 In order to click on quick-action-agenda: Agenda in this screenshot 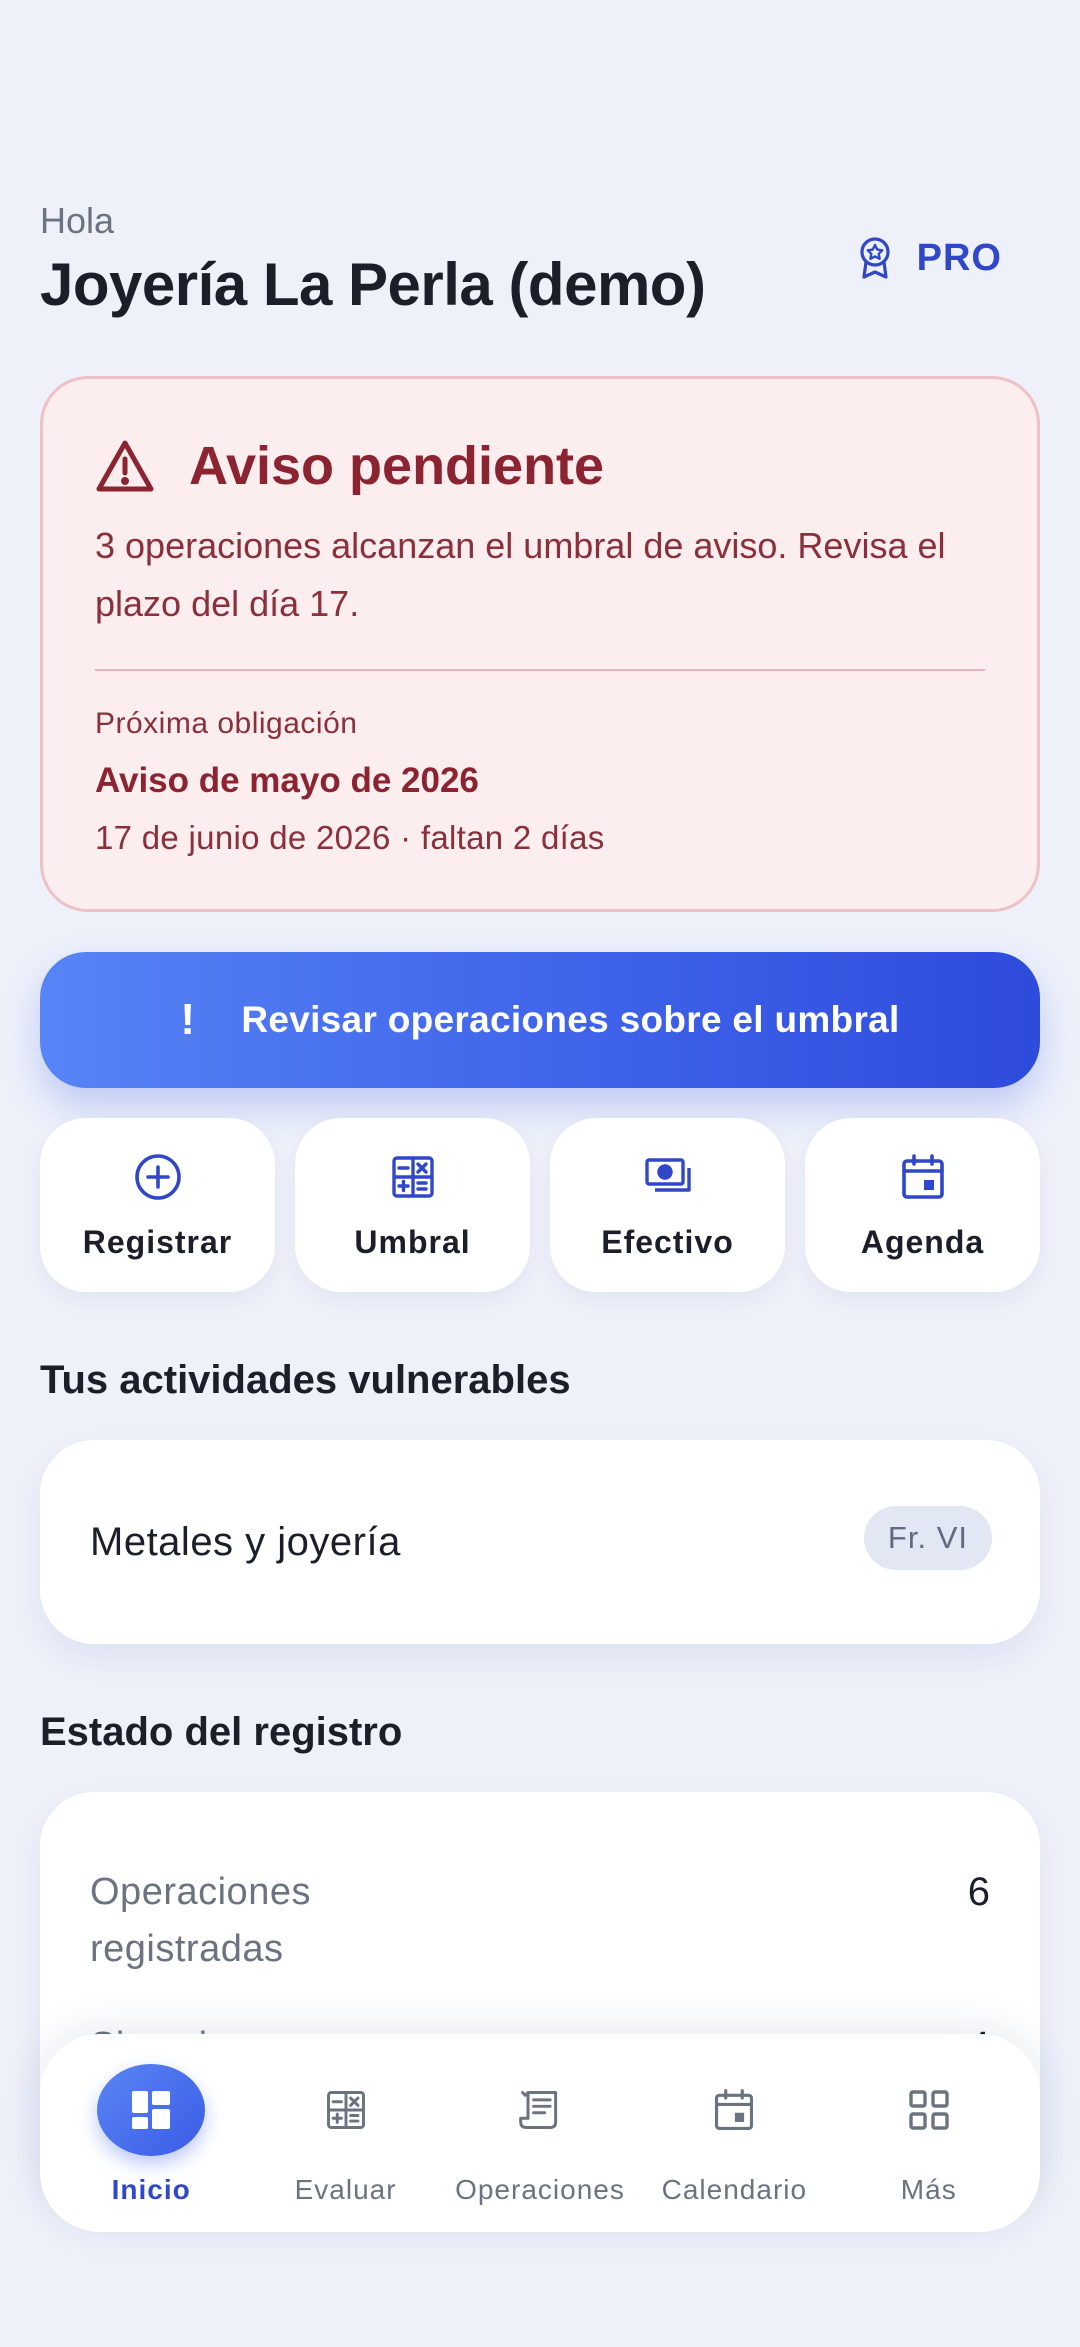, I will do `click(922, 1205)`.